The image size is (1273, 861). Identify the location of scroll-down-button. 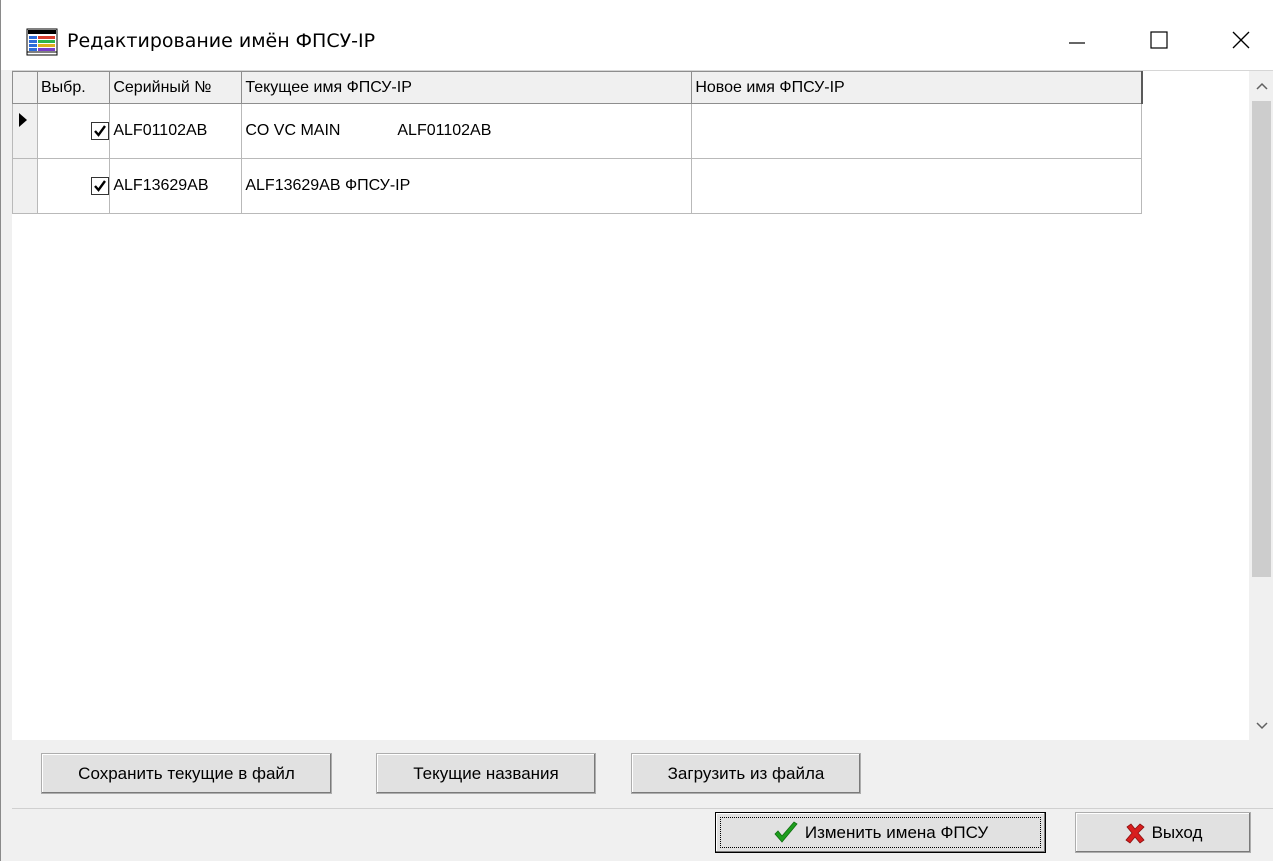
(1261, 726).